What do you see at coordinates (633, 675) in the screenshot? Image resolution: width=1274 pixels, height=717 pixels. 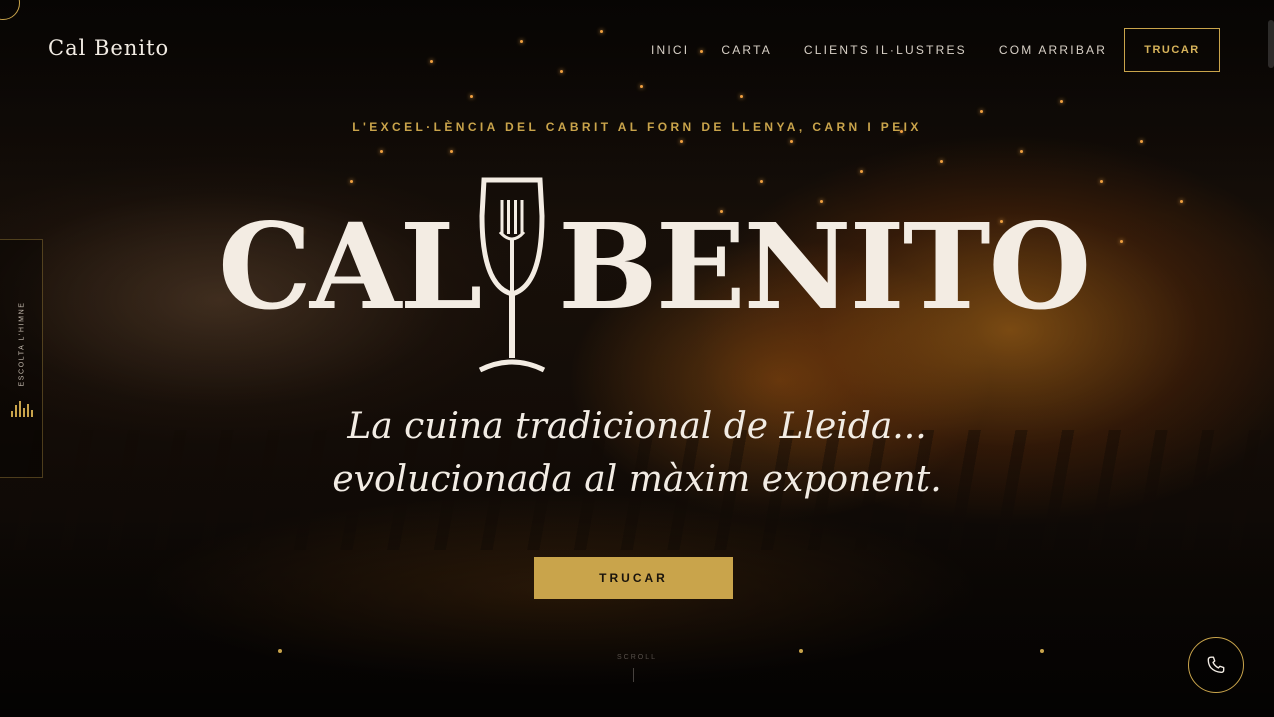 I see `scroll-indicator-line` at bounding box center [633, 675].